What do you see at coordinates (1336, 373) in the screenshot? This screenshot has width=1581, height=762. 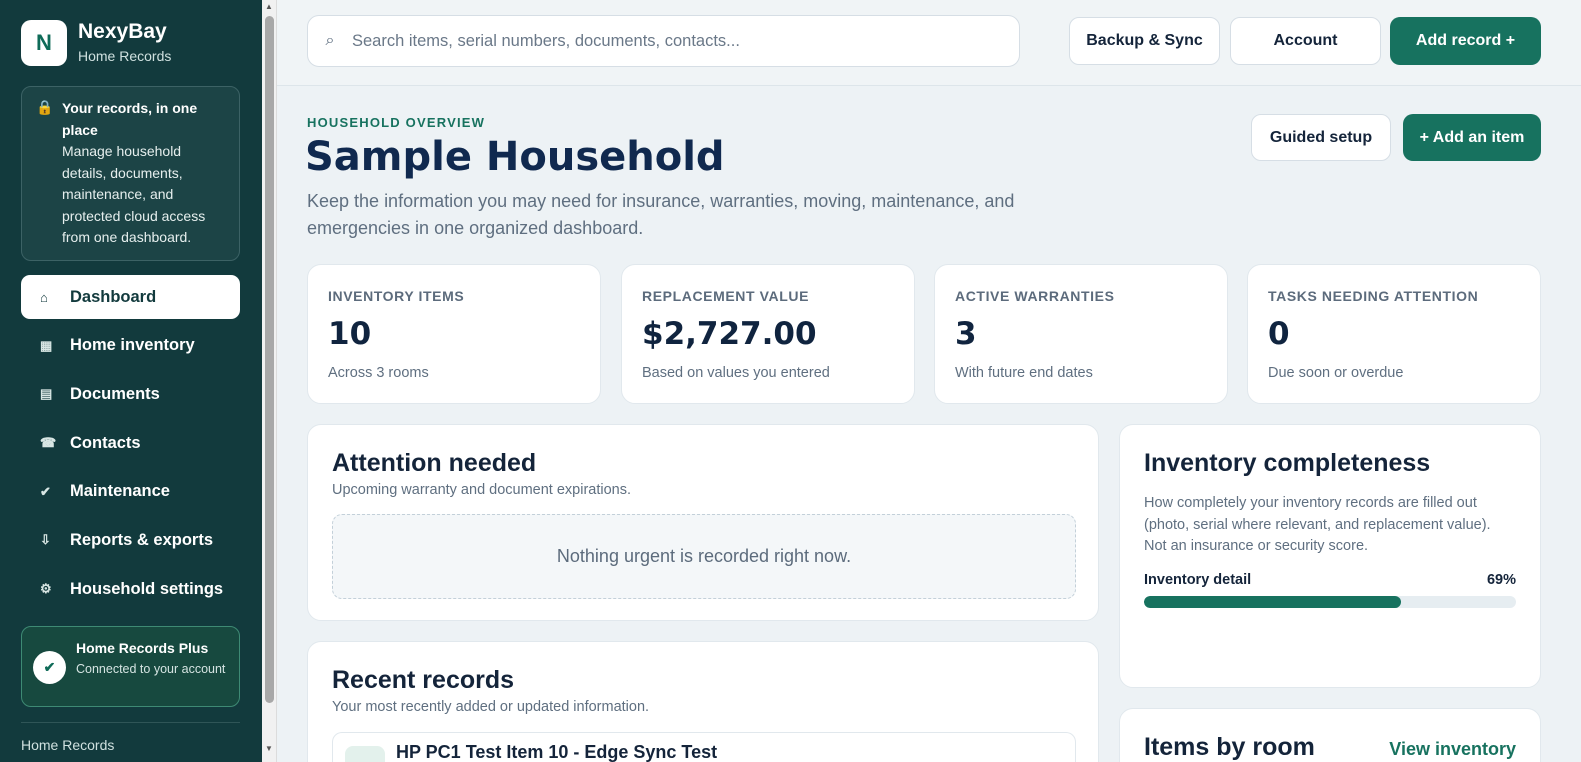 I see `stat-note: Due soon or overdue` at bounding box center [1336, 373].